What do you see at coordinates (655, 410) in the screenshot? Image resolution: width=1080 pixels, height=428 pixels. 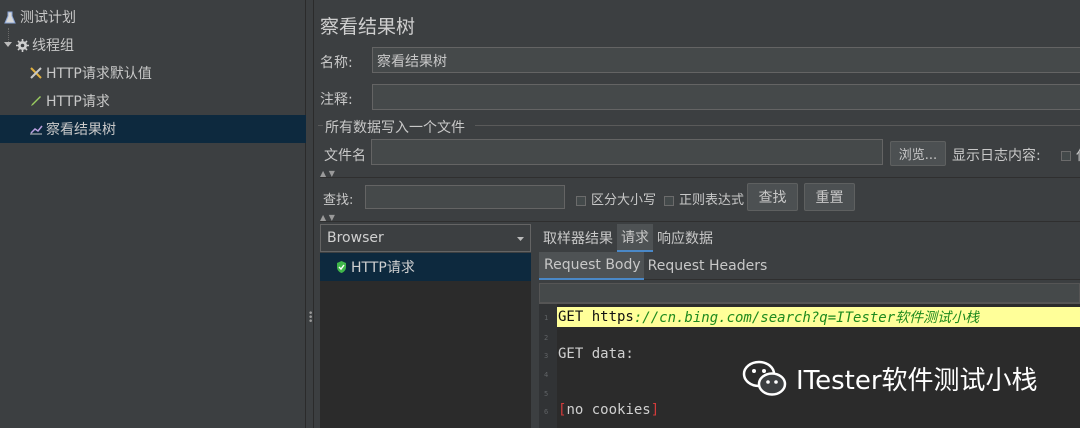 I see `bracket-close: ]` at bounding box center [655, 410].